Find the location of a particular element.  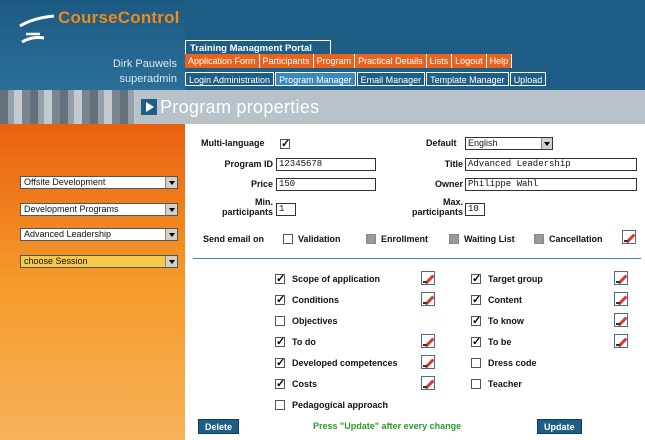

edit-scope-icon is located at coordinates (428, 278).